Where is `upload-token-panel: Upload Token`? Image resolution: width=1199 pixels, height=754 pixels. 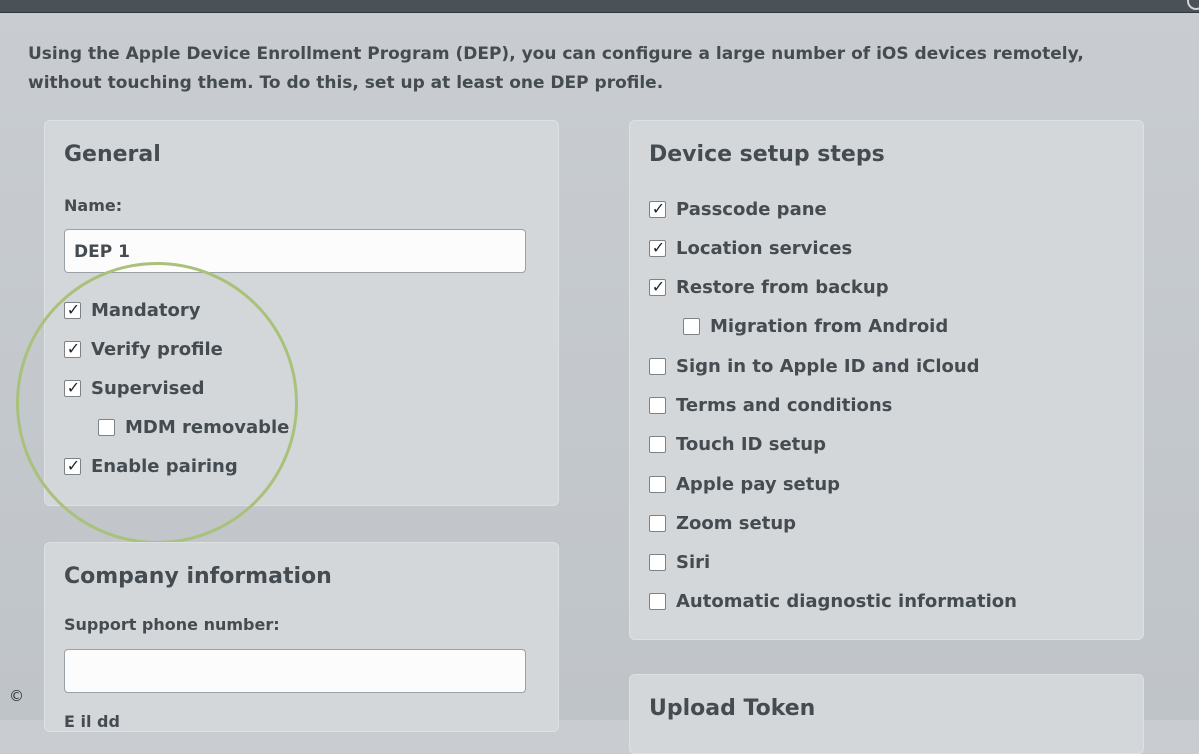 upload-token-panel: Upload Token is located at coordinates (886, 714).